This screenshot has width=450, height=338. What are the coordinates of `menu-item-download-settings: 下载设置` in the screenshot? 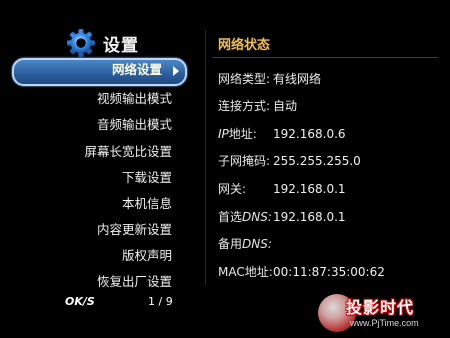 It's located at (147, 178).